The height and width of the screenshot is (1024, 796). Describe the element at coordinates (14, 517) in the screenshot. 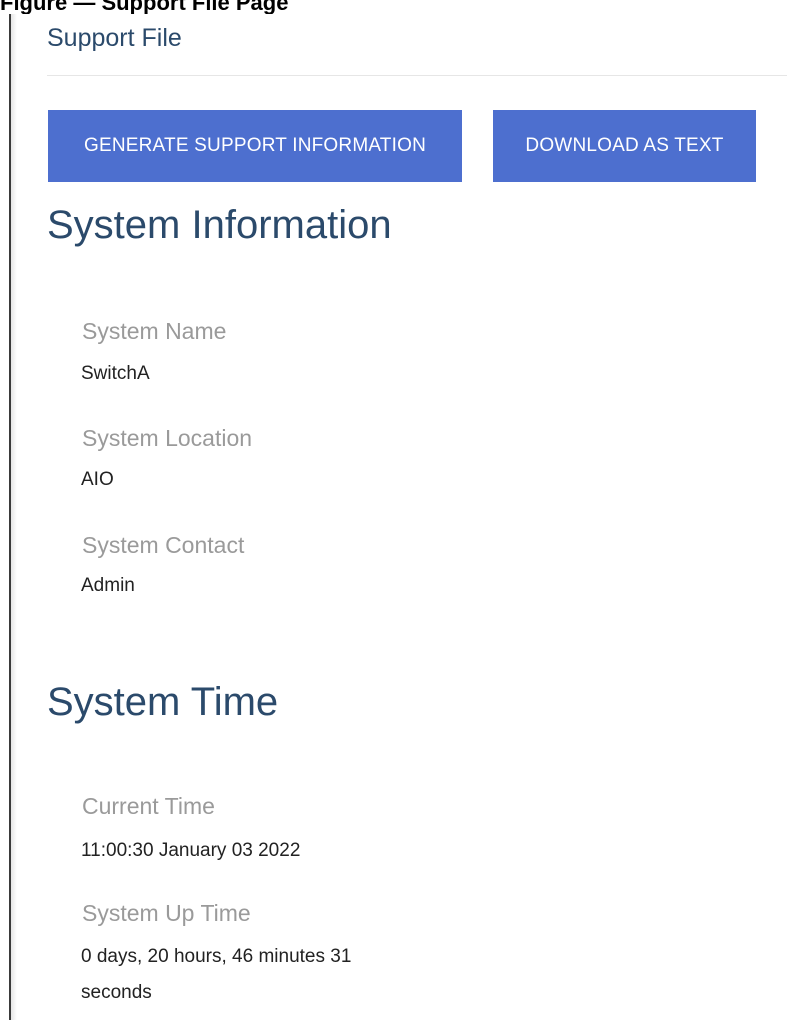

I see `panel-edge-shadow` at that location.